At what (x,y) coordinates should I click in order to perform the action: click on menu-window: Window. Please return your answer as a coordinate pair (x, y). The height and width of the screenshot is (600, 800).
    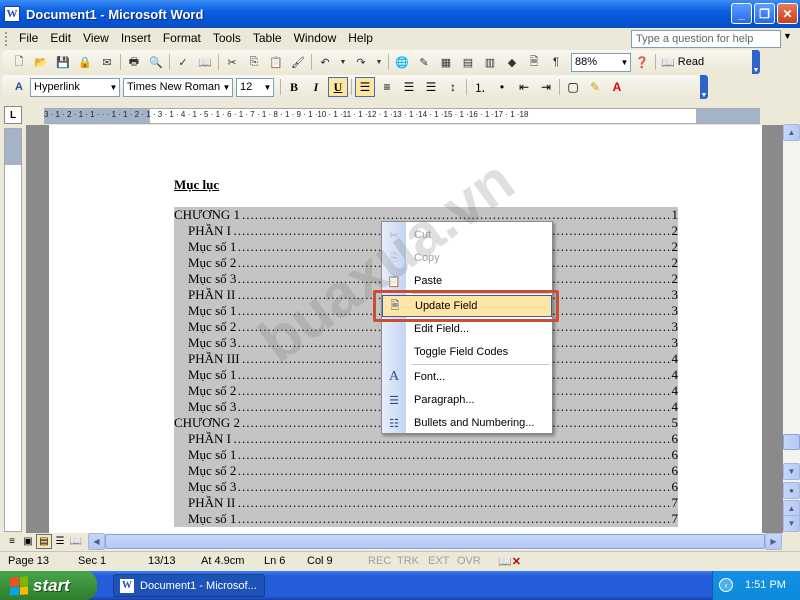
    Looking at the image, I should click on (315, 38).